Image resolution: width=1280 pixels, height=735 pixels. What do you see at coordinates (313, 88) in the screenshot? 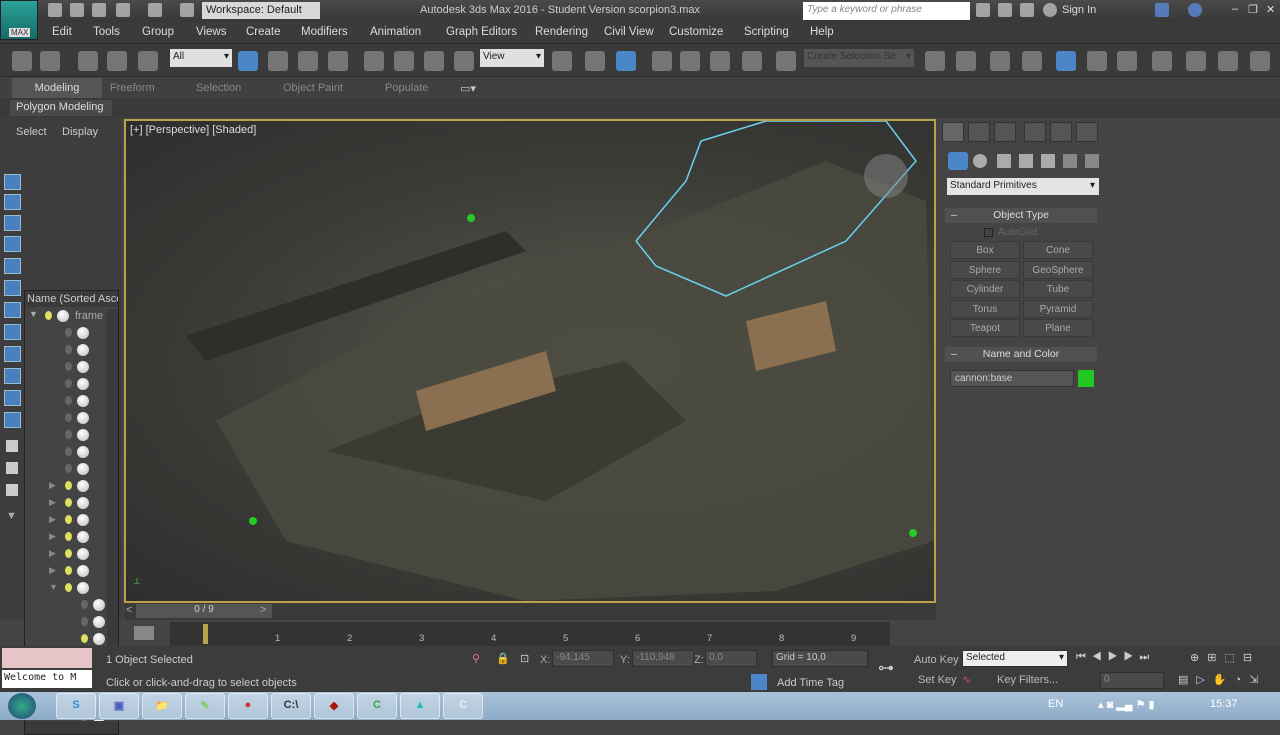
I see `ribbon-tab-object-paint: Object Paint` at bounding box center [313, 88].